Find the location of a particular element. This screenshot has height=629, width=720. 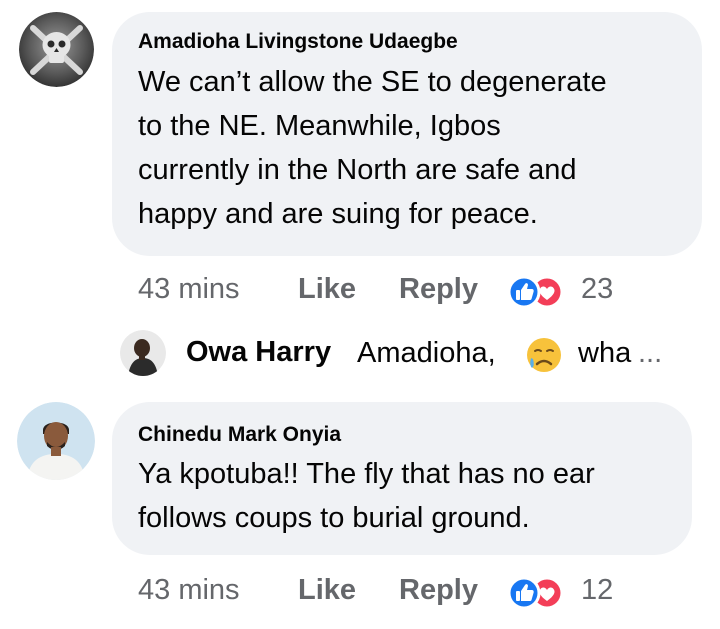

skull-crossbones-avatar-icon is located at coordinates (56, 49).